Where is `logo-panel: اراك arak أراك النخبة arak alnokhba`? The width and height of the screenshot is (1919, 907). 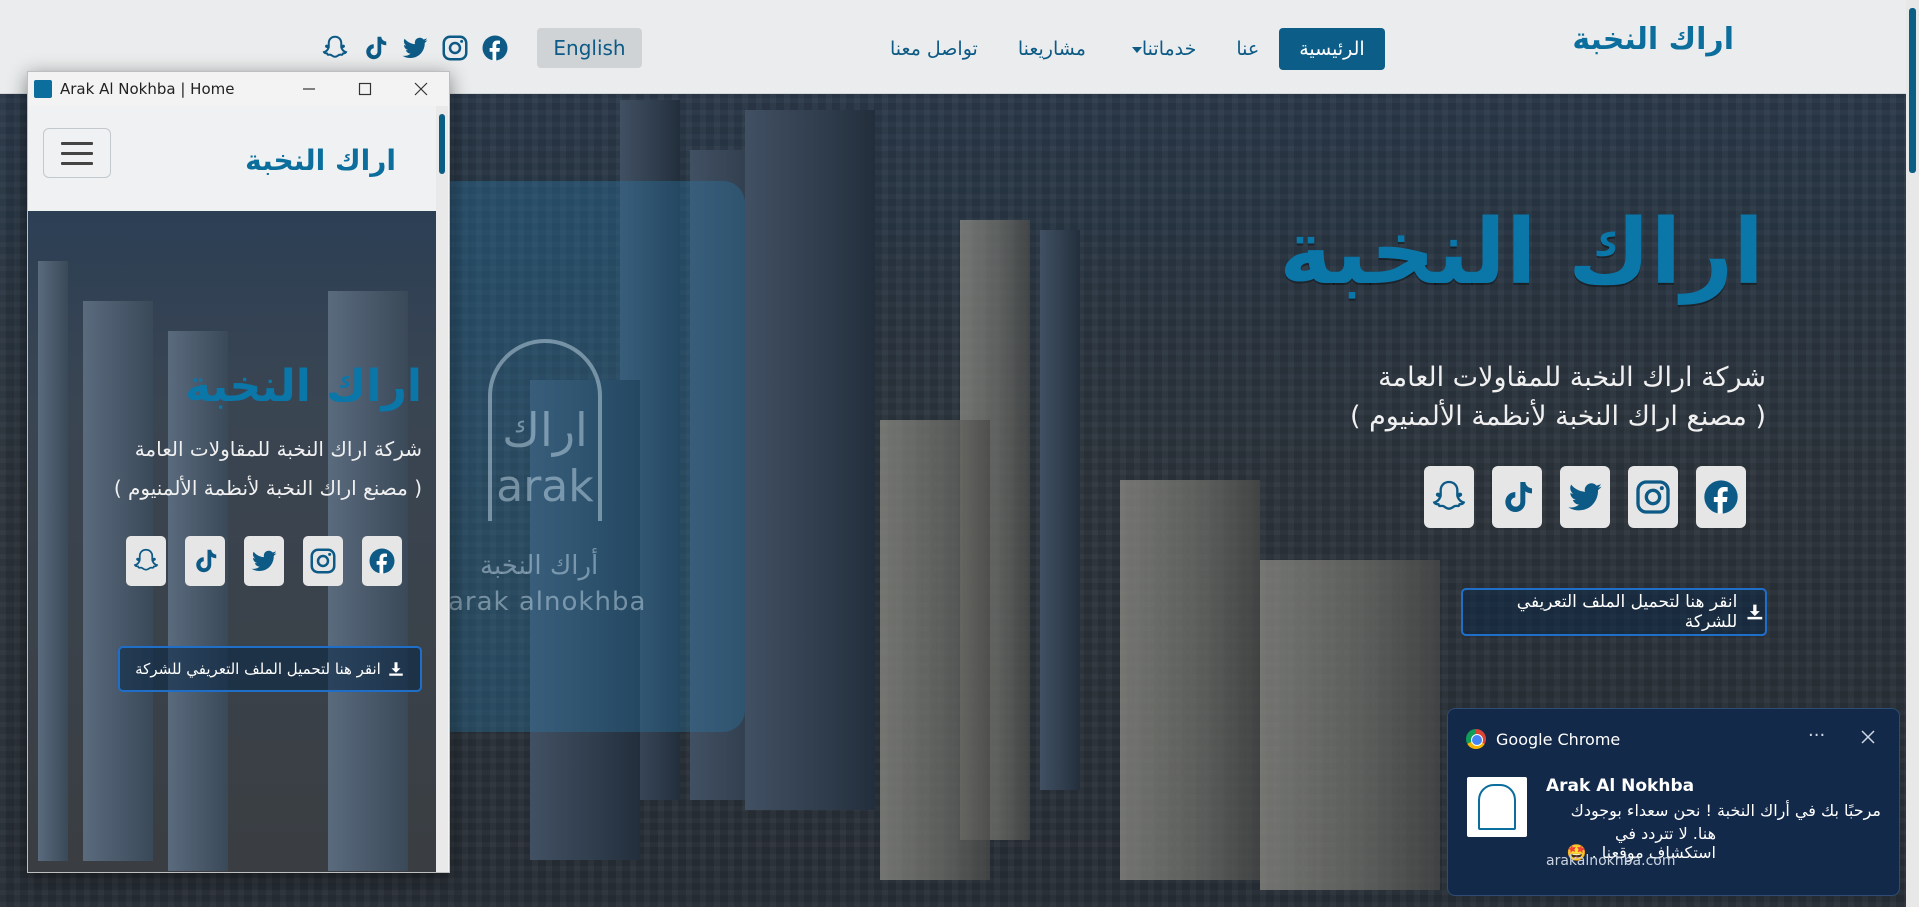 logo-panel: اراك arak أراك النخبة arak alnokhba is located at coordinates (582, 456).